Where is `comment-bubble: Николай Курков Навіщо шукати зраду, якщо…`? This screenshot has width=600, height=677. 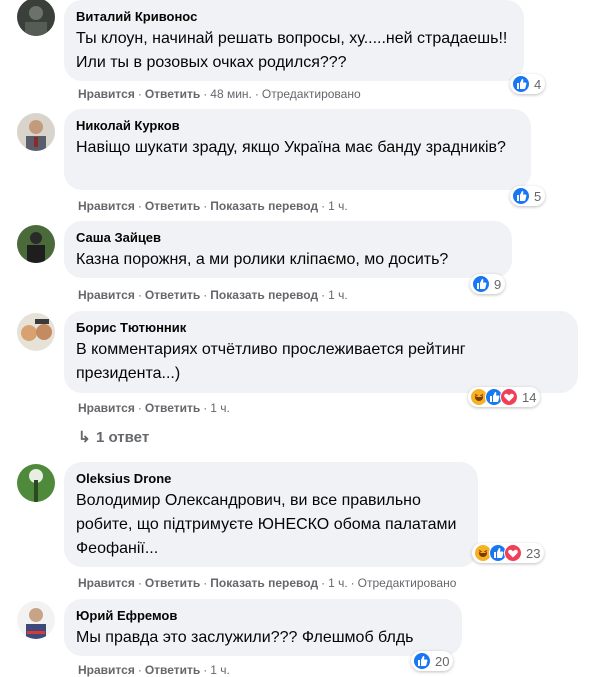
comment-bubble: Николай Курков Навіщо шукати зраду, якщо… is located at coordinates (297, 149).